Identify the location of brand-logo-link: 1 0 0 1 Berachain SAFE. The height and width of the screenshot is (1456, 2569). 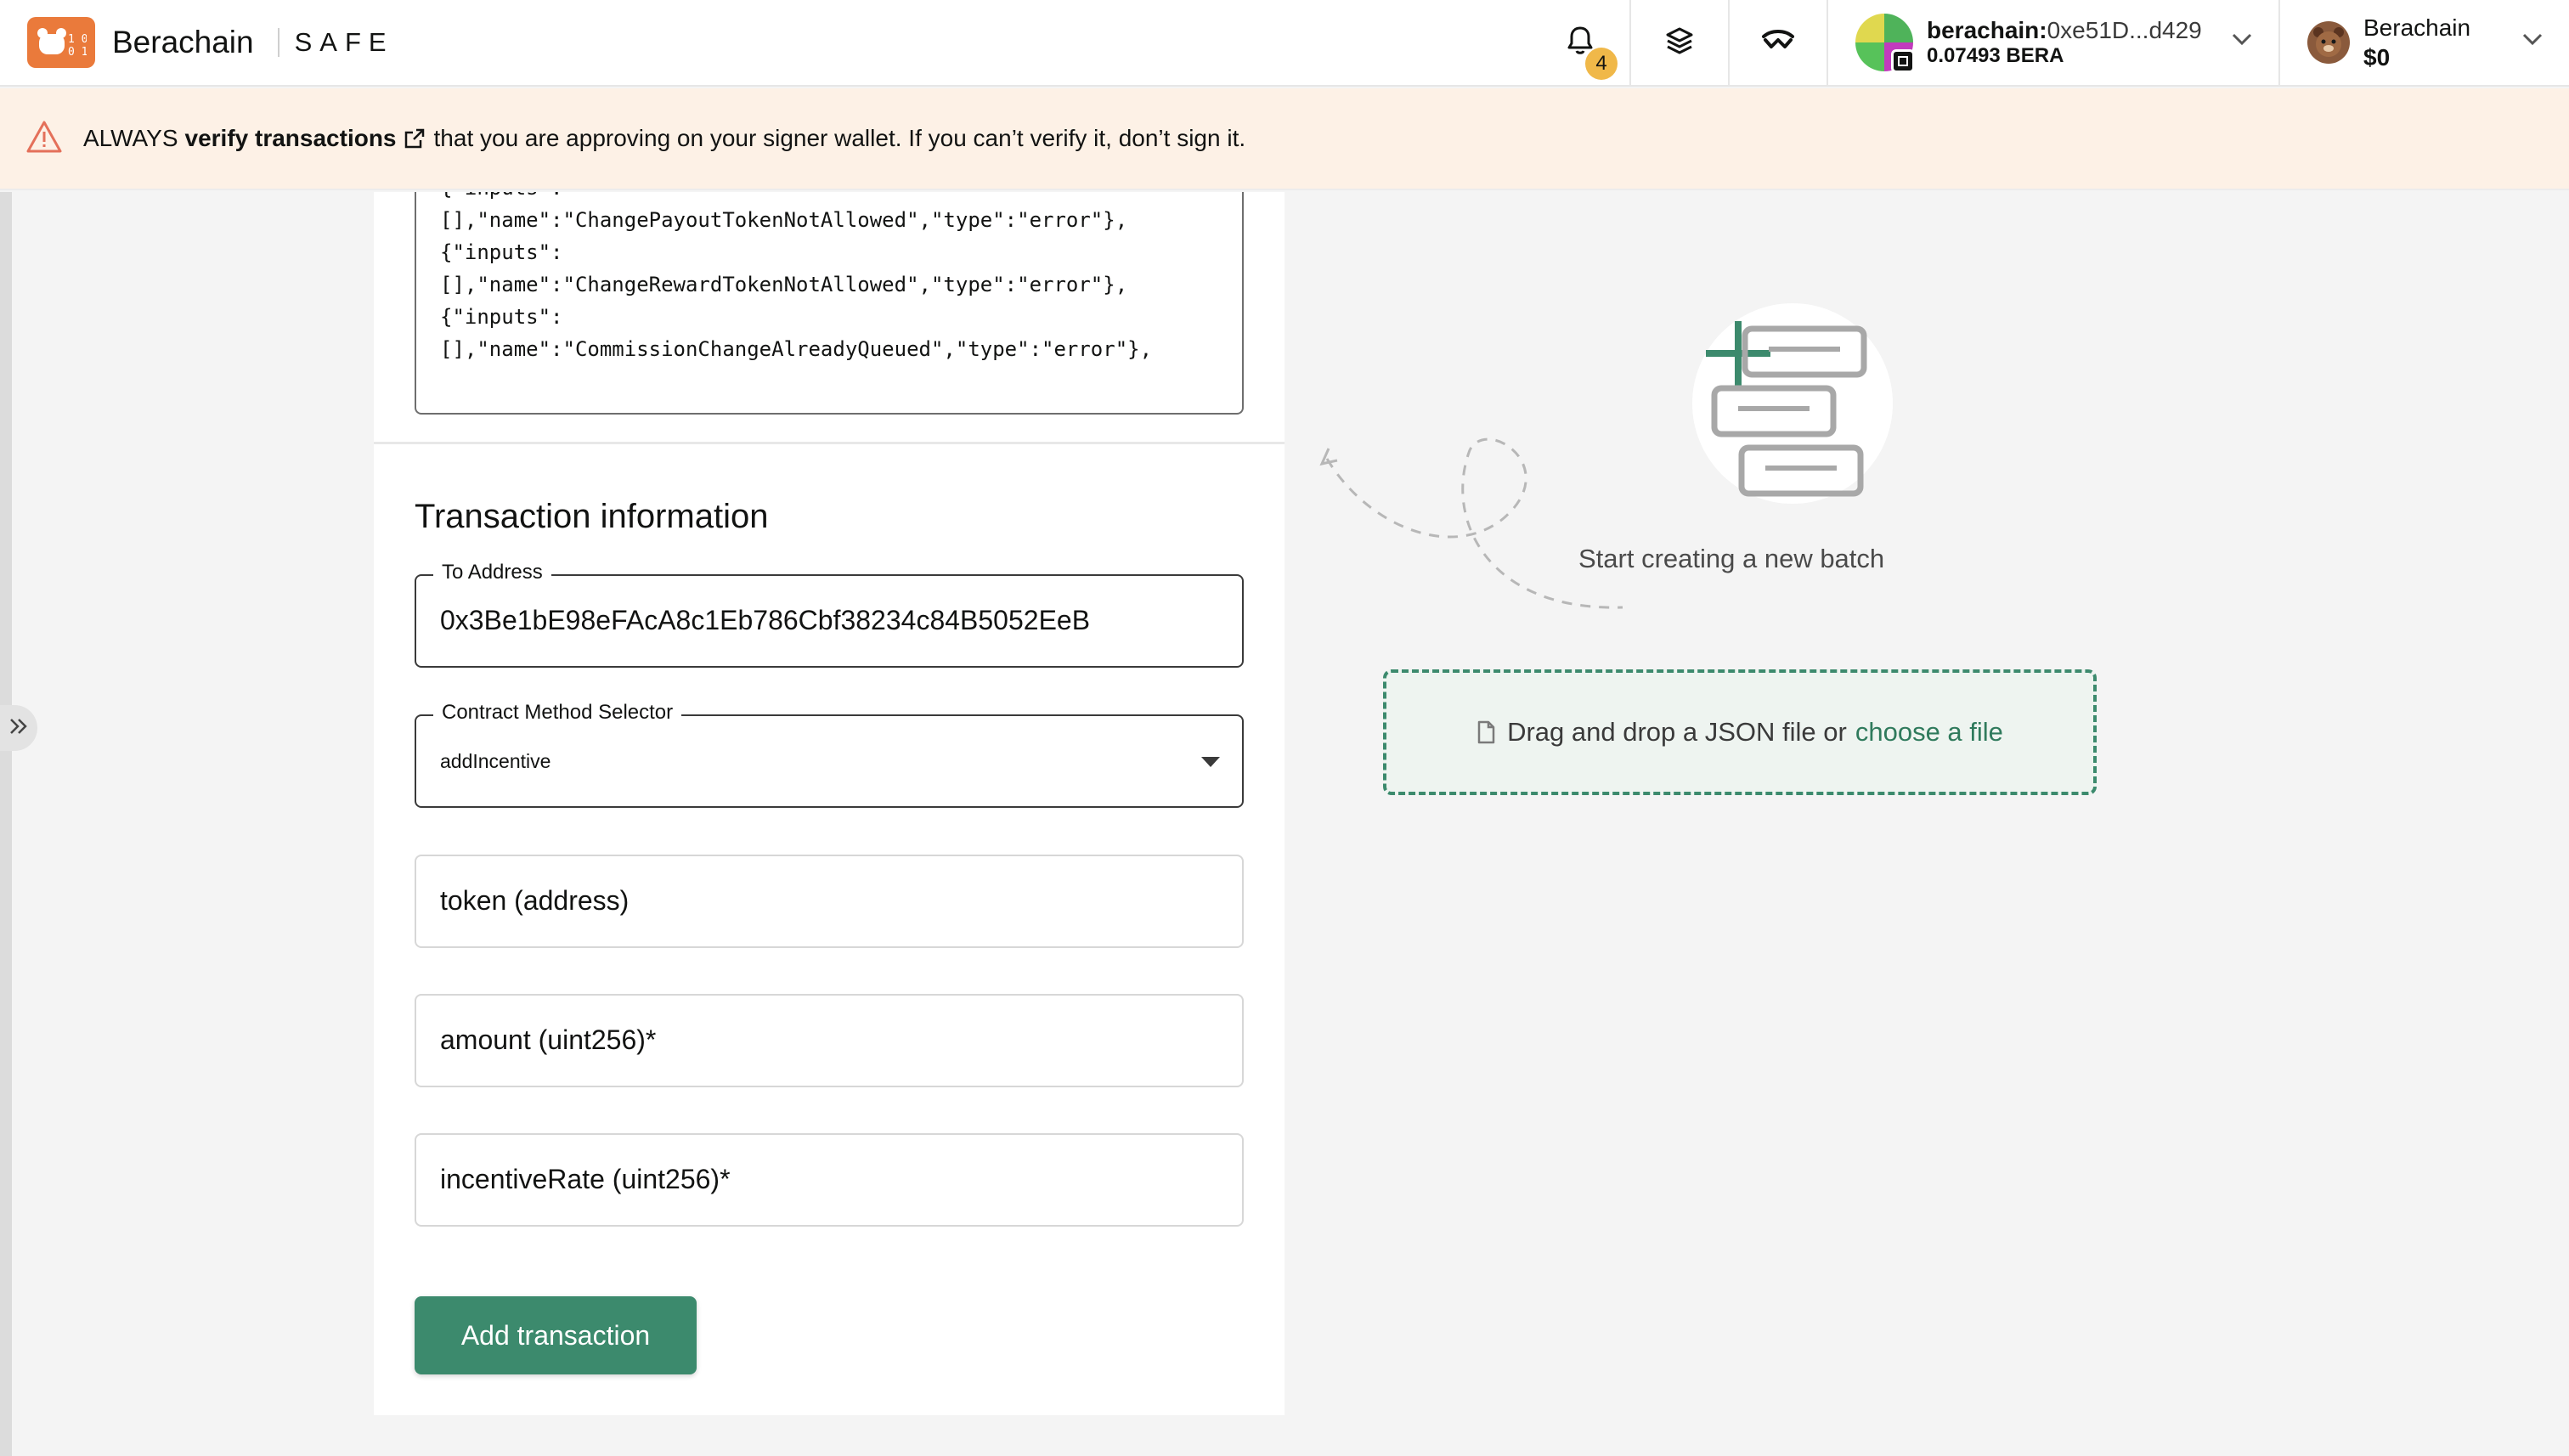
(197, 43).